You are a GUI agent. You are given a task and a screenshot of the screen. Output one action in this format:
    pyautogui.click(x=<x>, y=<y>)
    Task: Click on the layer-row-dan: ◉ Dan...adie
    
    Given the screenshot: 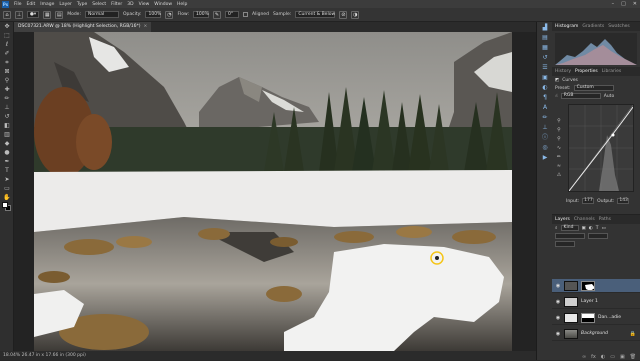 What is the action you would take?
    pyautogui.click(x=596, y=318)
    